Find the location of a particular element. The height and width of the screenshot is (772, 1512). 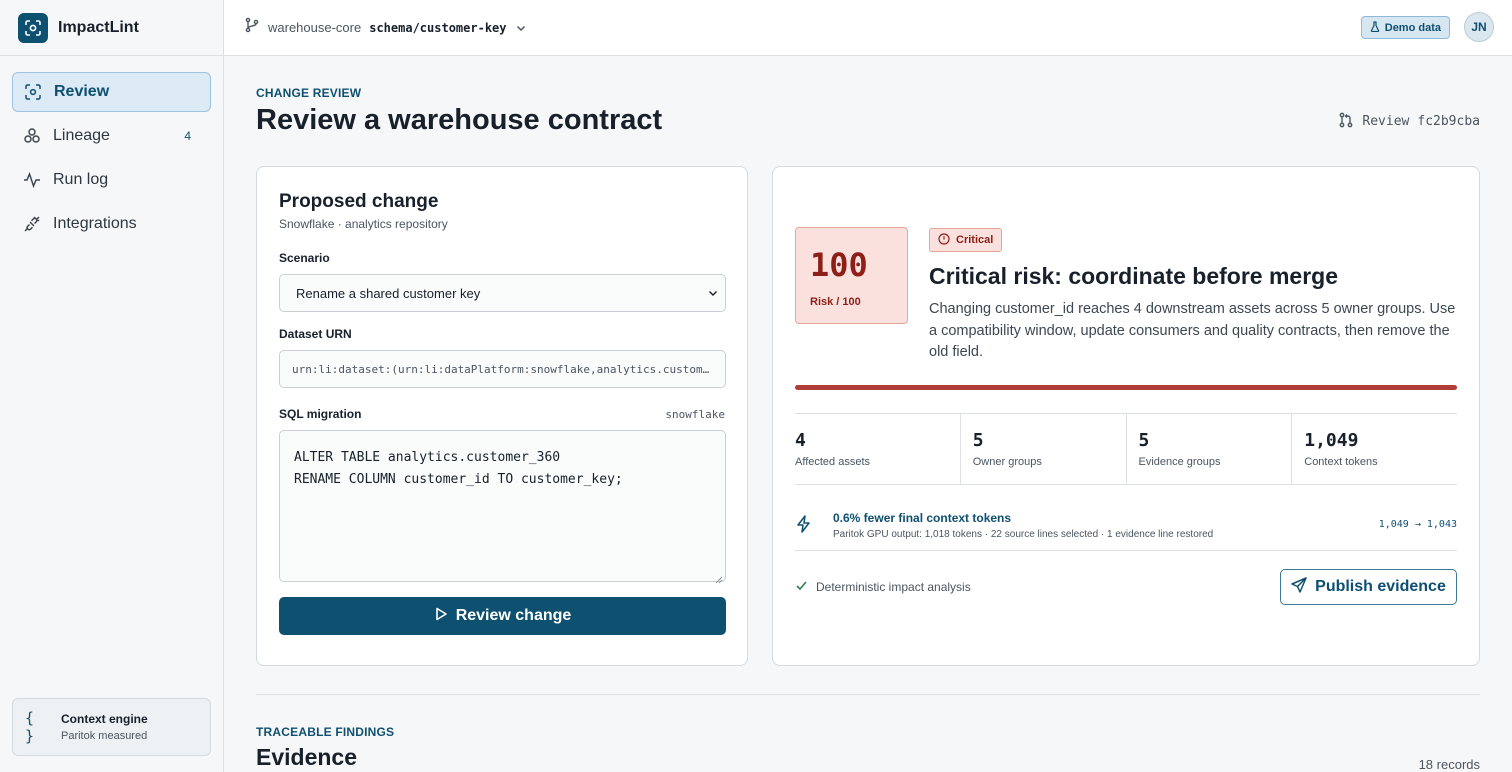

risk-score-box: 100 Risk / 100 is located at coordinates (851, 275).